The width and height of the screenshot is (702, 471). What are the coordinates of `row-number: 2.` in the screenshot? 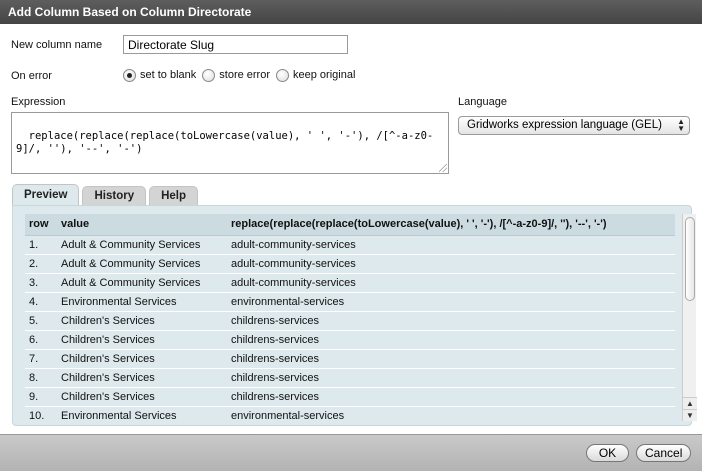 It's located at (41, 264).